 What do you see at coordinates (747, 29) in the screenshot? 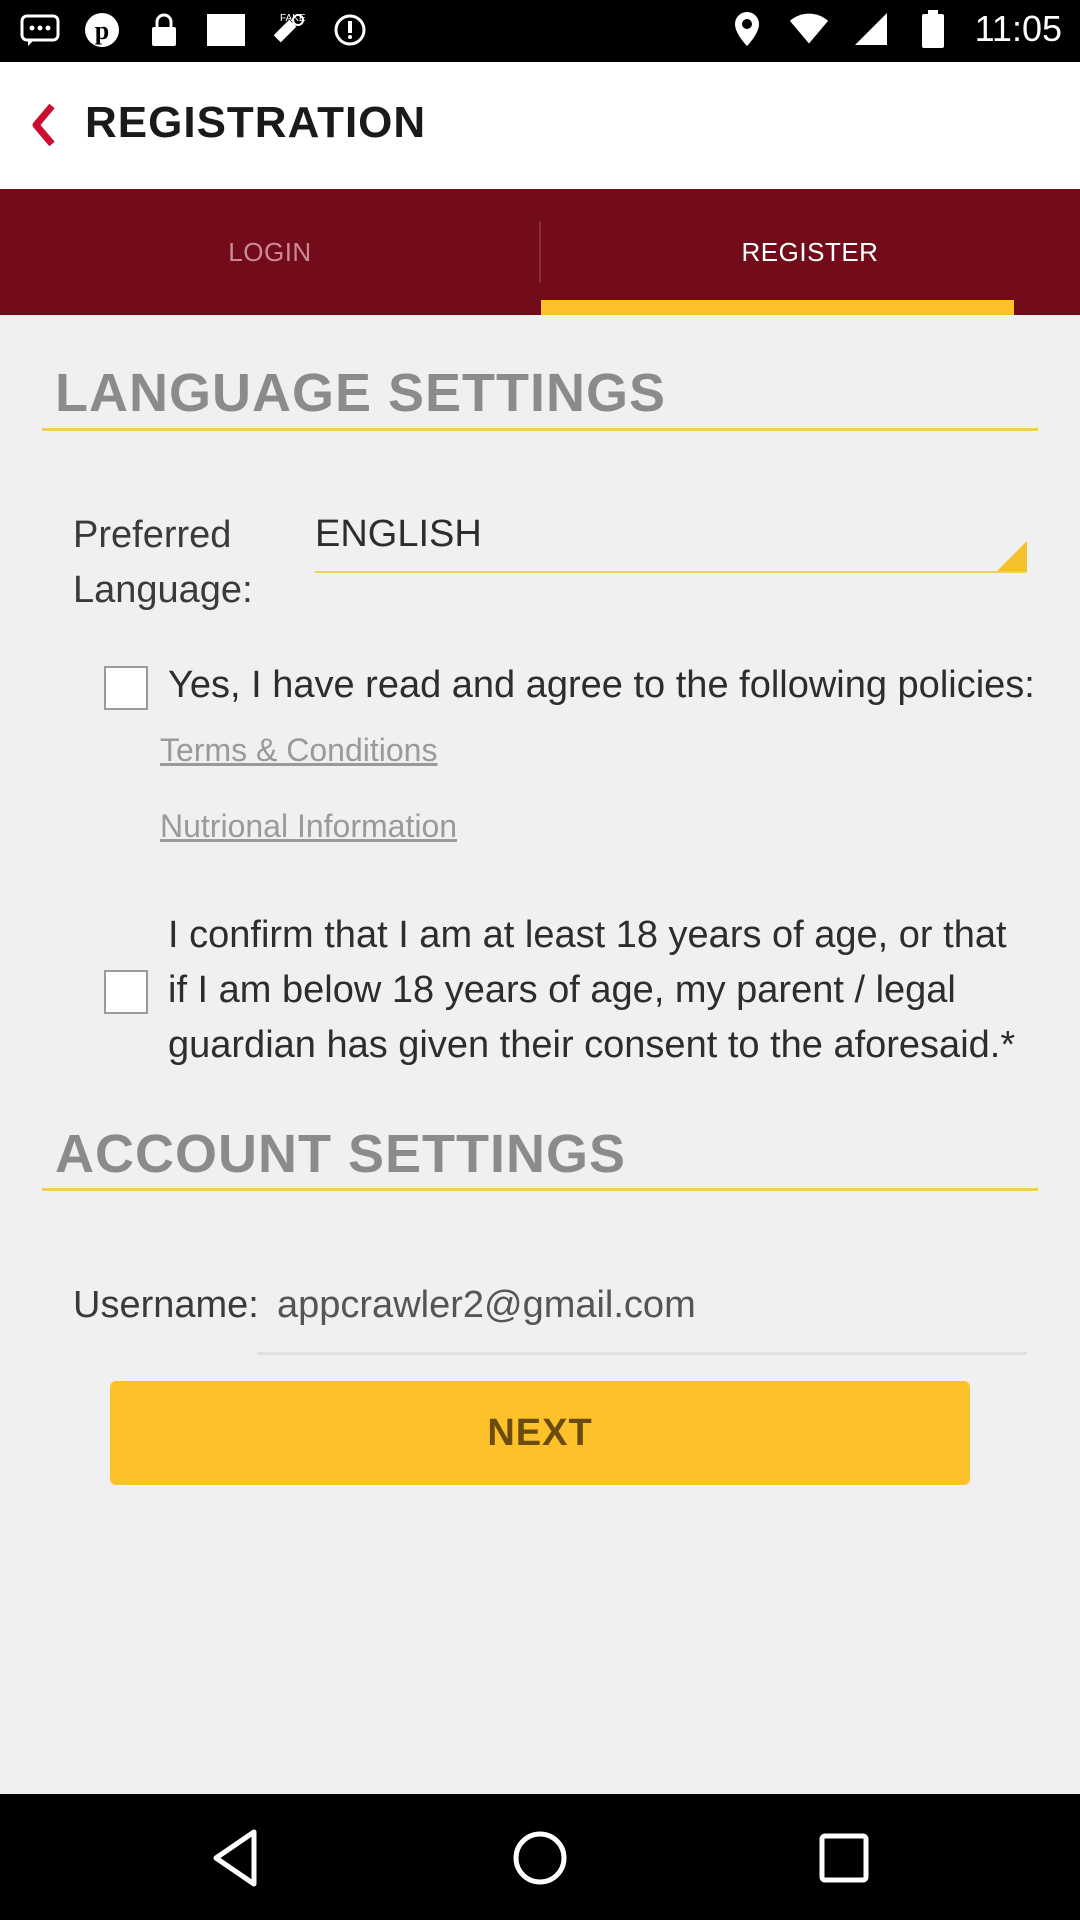
I see `location-icon` at bounding box center [747, 29].